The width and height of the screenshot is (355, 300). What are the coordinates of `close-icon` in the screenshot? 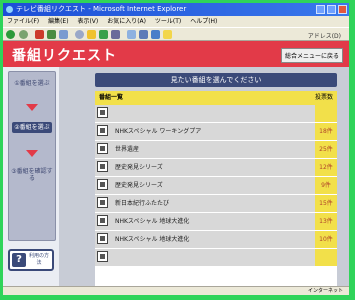 It's located at (342, 9).